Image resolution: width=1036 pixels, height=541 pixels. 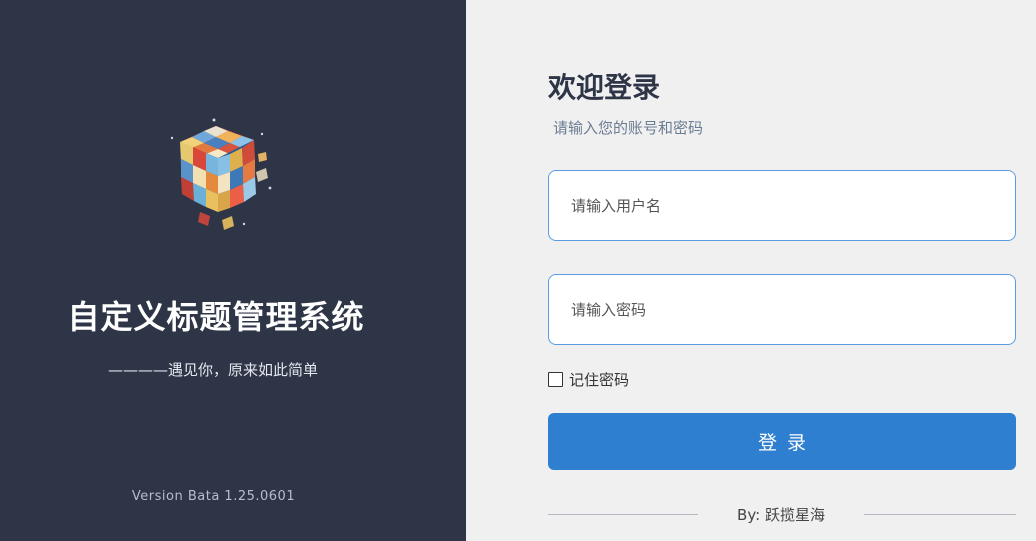 I want to click on author-credit: By: 跃揽星海, so click(x=781, y=515).